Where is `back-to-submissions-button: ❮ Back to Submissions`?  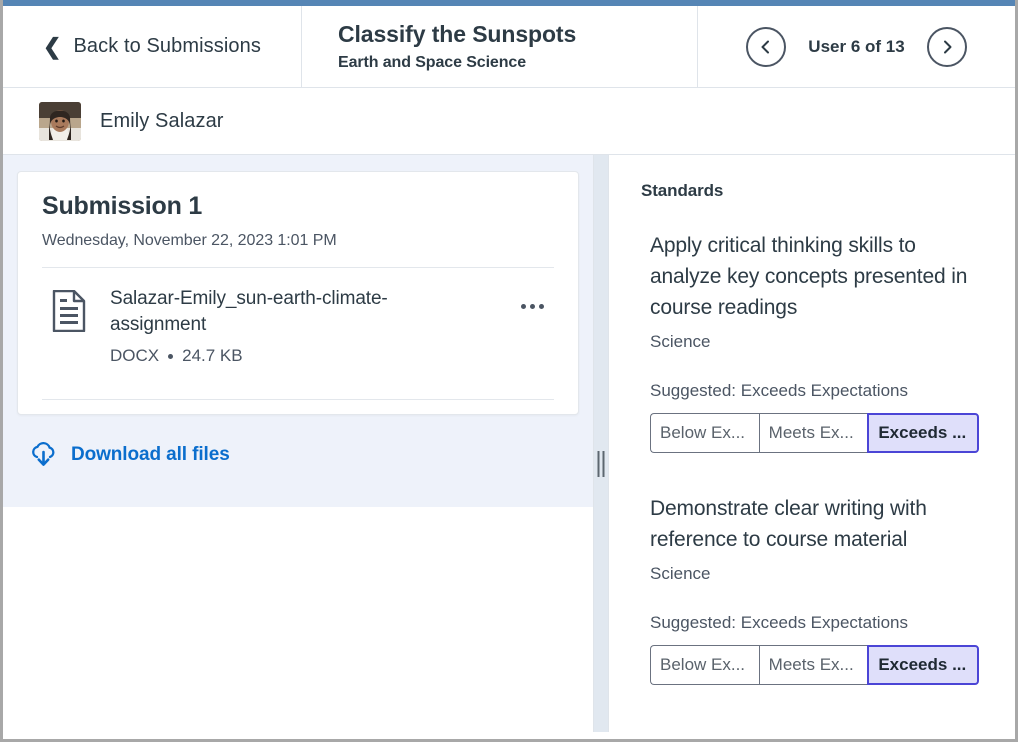
back-to-submissions-button: ❮ Back to Submissions is located at coordinates (152, 46).